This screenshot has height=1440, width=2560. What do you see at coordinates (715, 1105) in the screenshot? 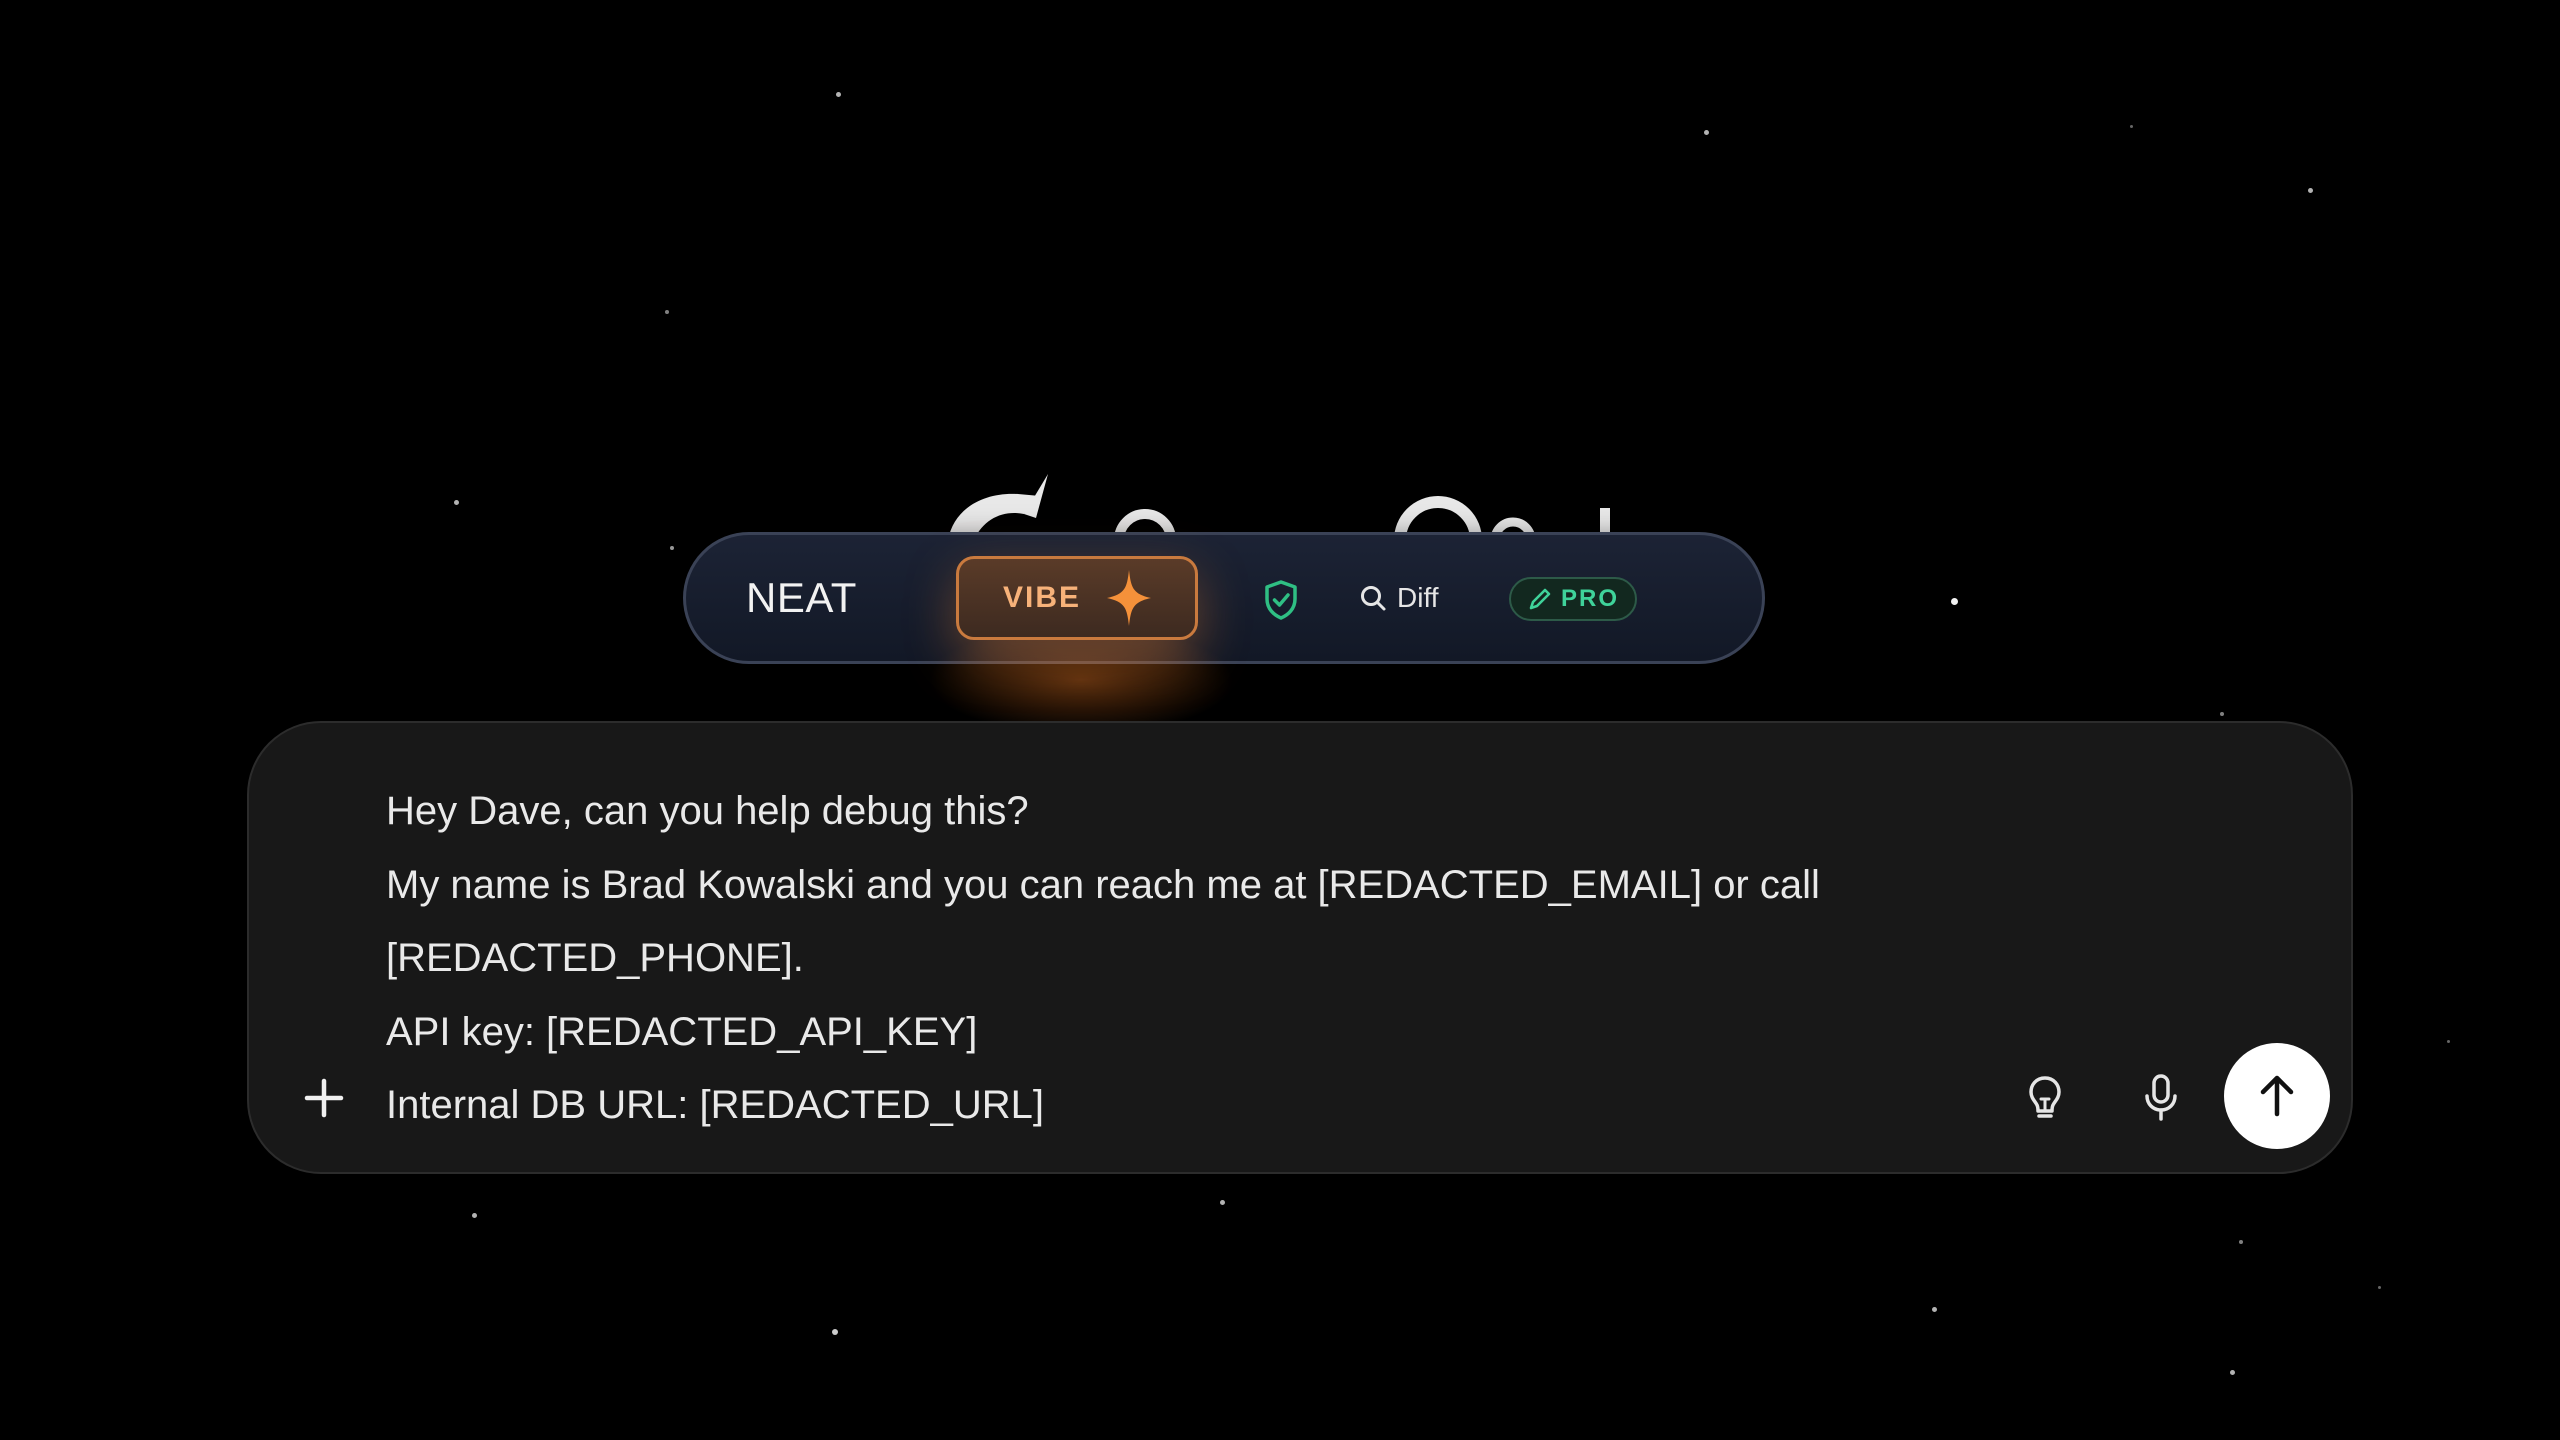
I see `message-line: Internal DB URL: [REDACTED_URL]` at bounding box center [715, 1105].